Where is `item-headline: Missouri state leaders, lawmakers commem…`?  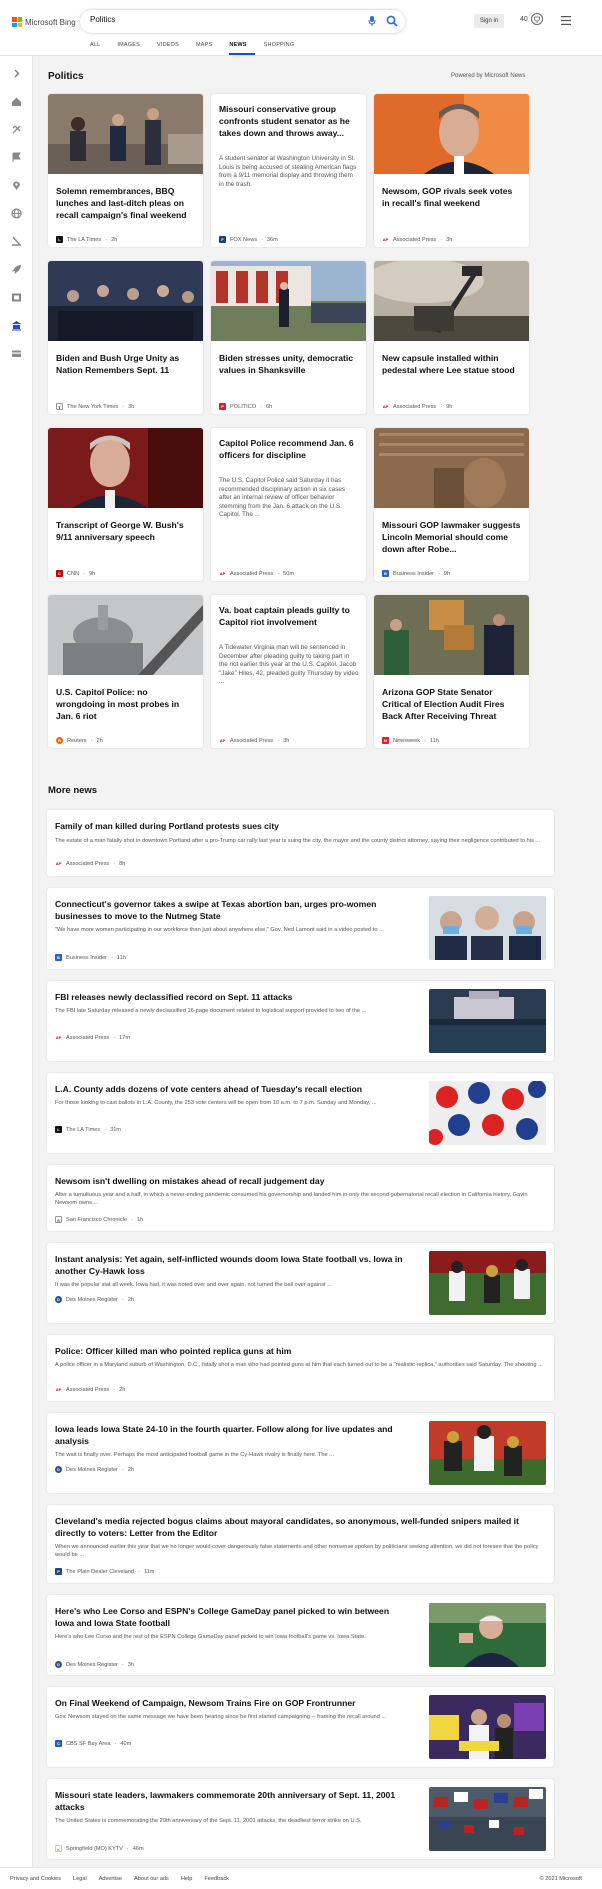
item-headline: Missouri state leaders, lawmakers commem… is located at coordinates (230, 1801).